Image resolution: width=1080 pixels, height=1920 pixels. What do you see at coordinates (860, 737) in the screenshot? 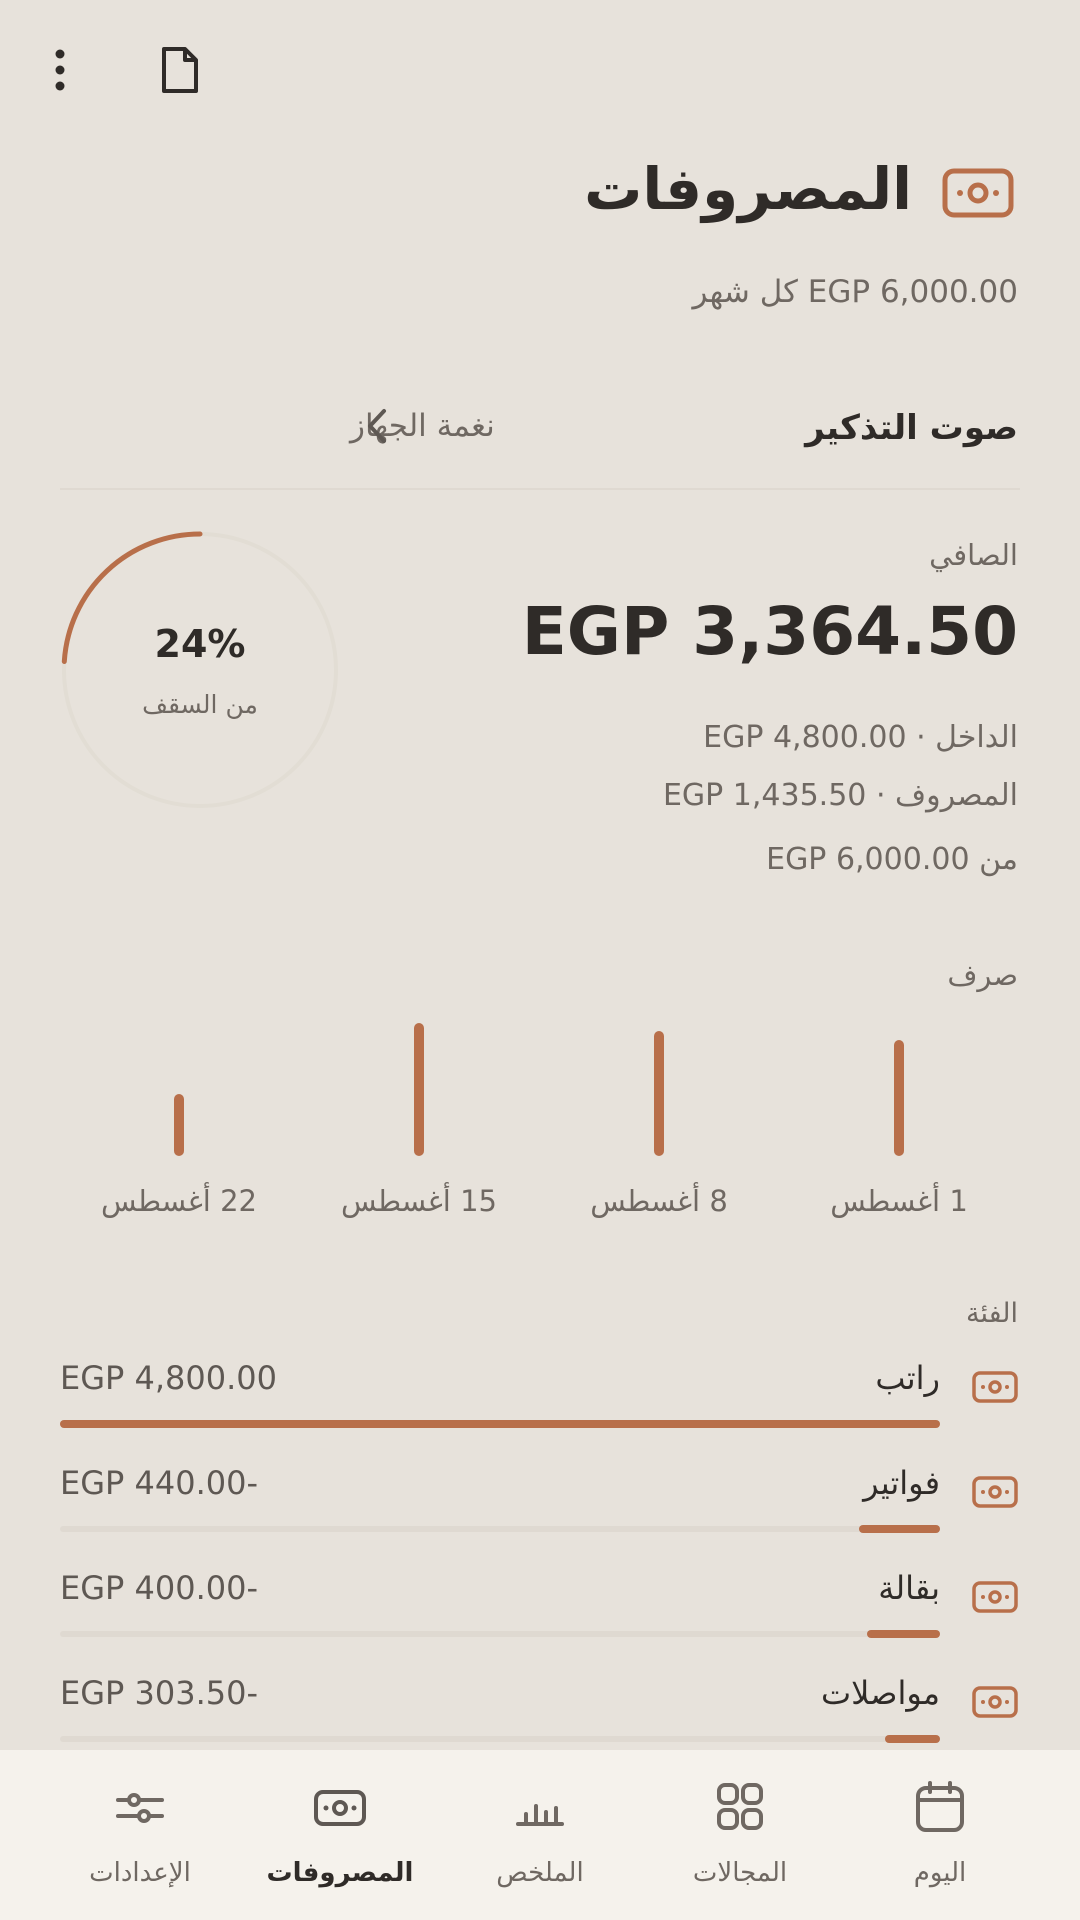
I see `income-line: الداخل · EGP 4,800.00` at bounding box center [860, 737].